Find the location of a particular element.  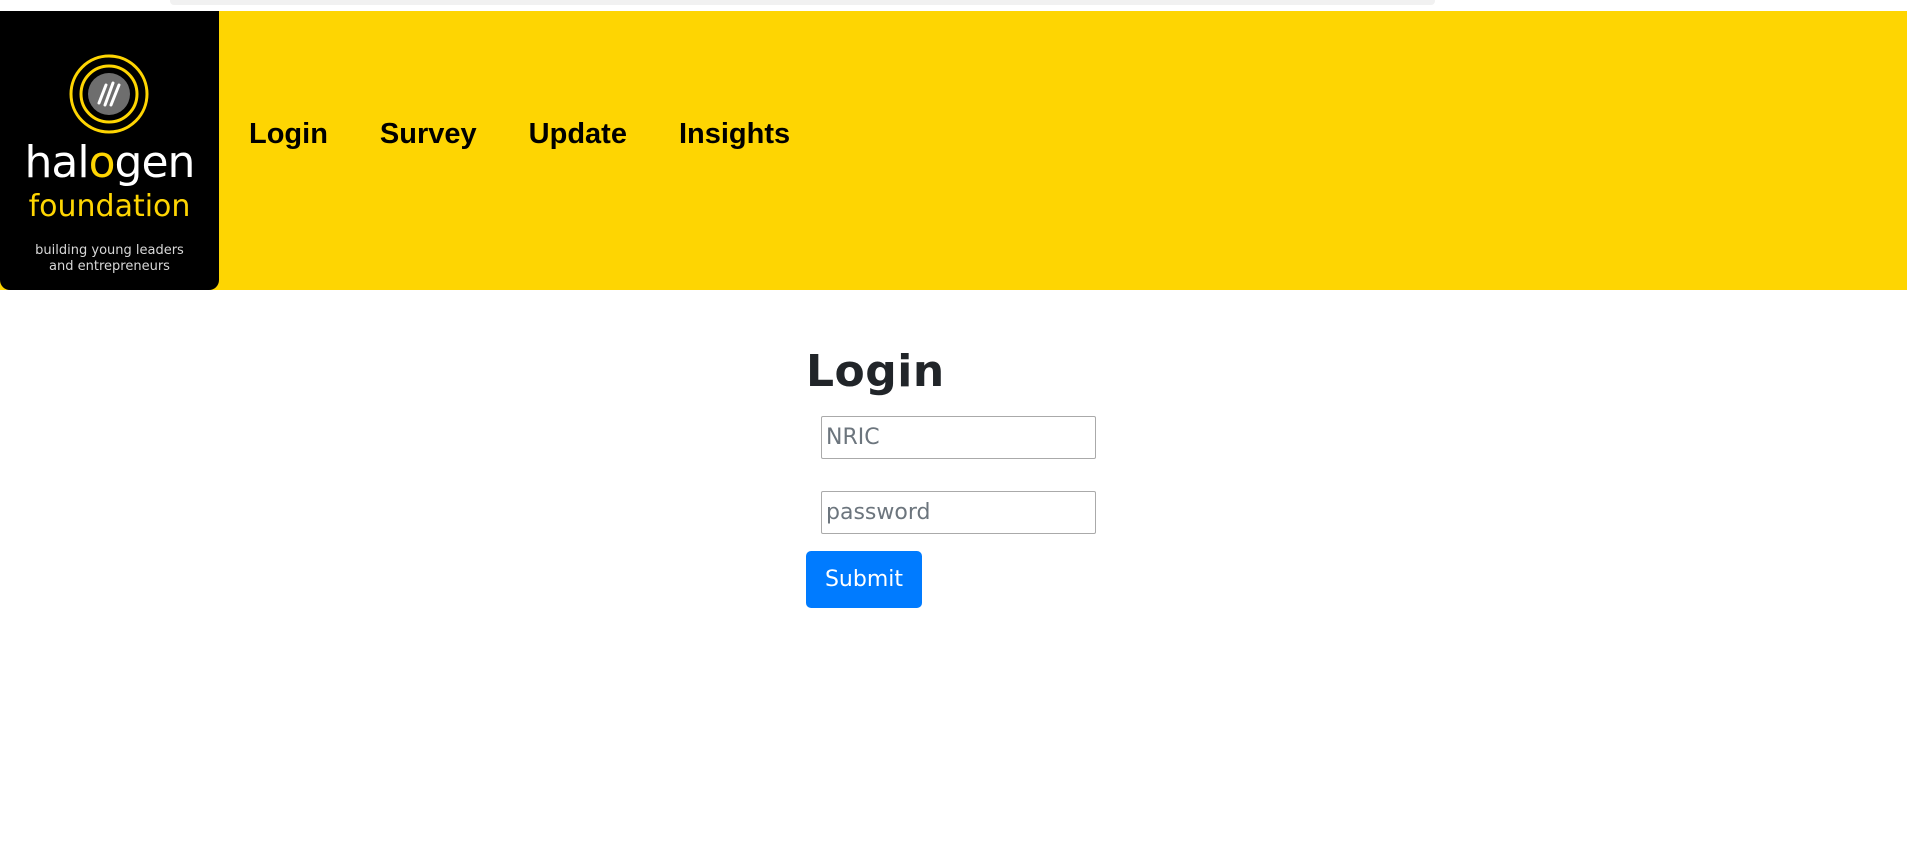

logo-subname: foundation is located at coordinates (109, 206).